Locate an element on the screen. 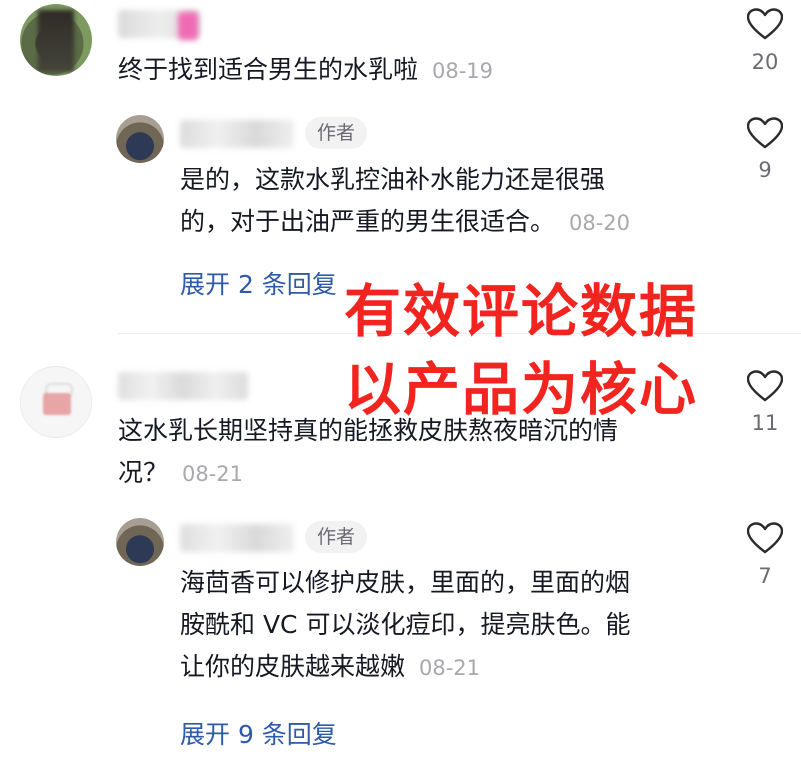 This screenshot has width=801, height=759. expand-replies-link: 展开 9 条回复 is located at coordinates (258, 735).